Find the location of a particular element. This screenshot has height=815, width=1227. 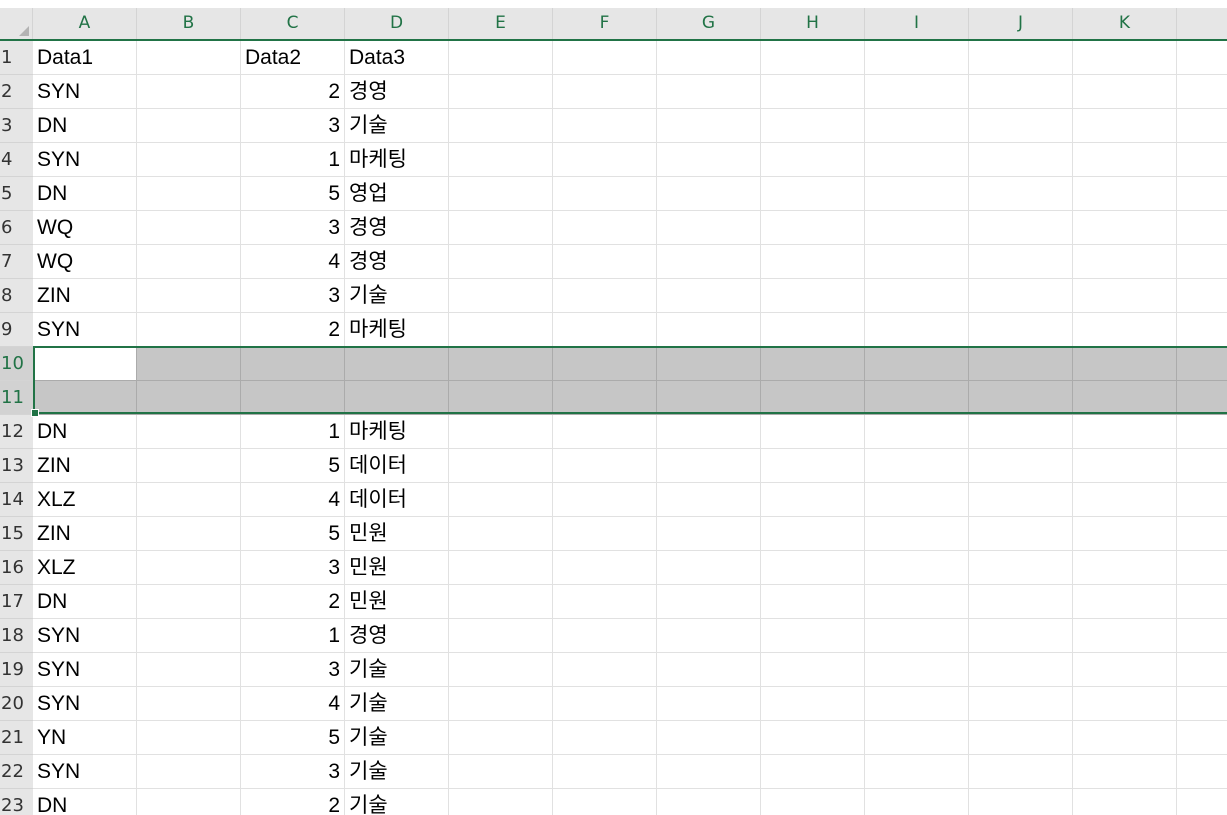

cell-k19 is located at coordinates (1125, 670).